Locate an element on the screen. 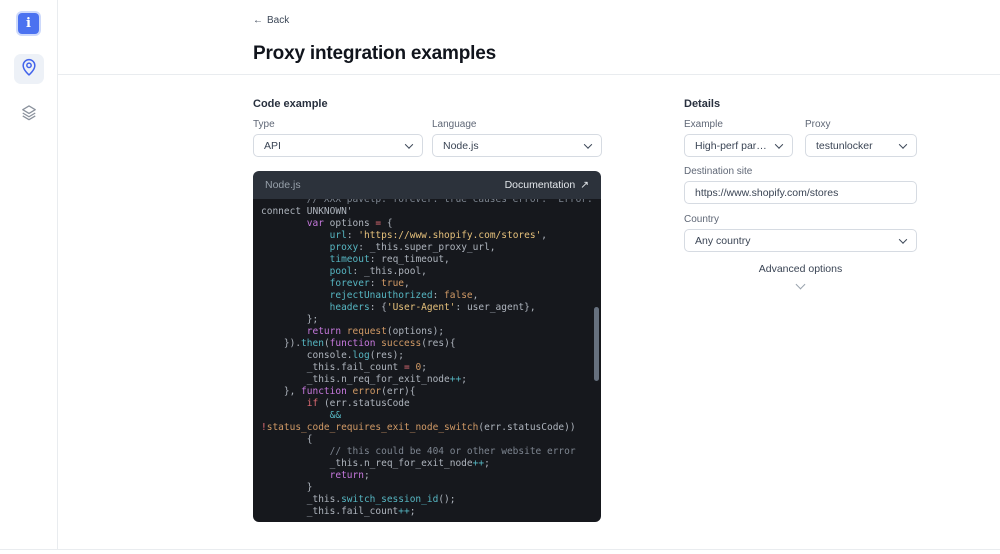 The image size is (1000, 554). location-pin-icon is located at coordinates (29, 69).